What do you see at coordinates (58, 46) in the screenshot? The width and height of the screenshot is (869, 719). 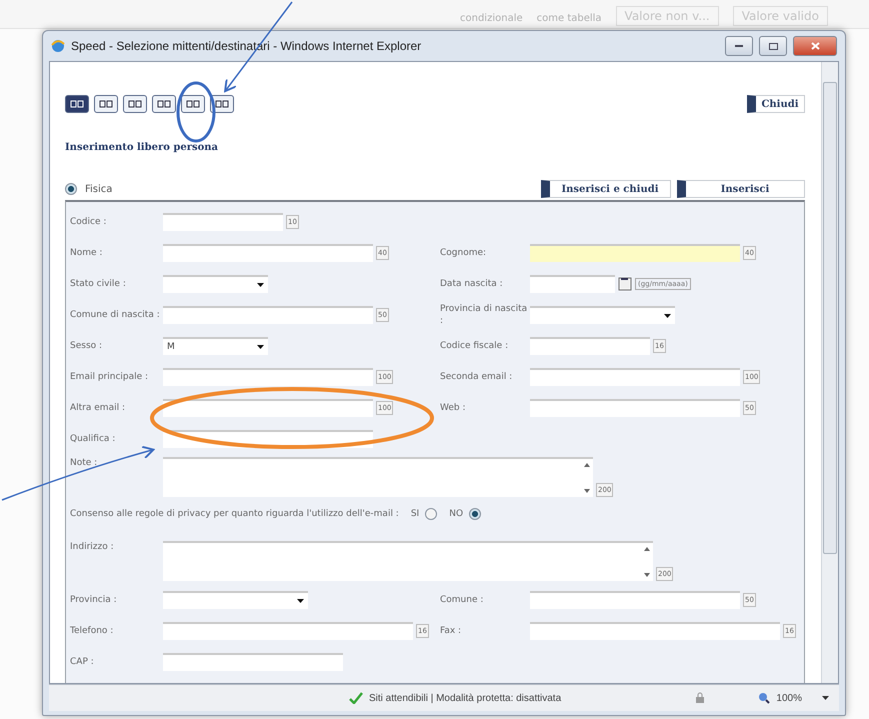 I see `browser-logo-icon` at bounding box center [58, 46].